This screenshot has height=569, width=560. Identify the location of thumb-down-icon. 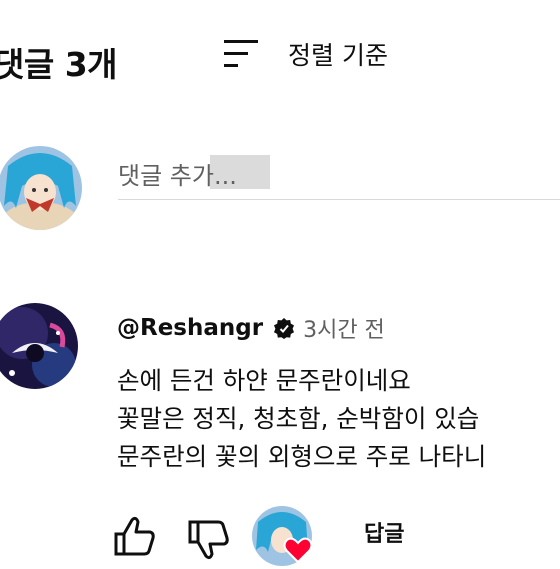
(208, 543).